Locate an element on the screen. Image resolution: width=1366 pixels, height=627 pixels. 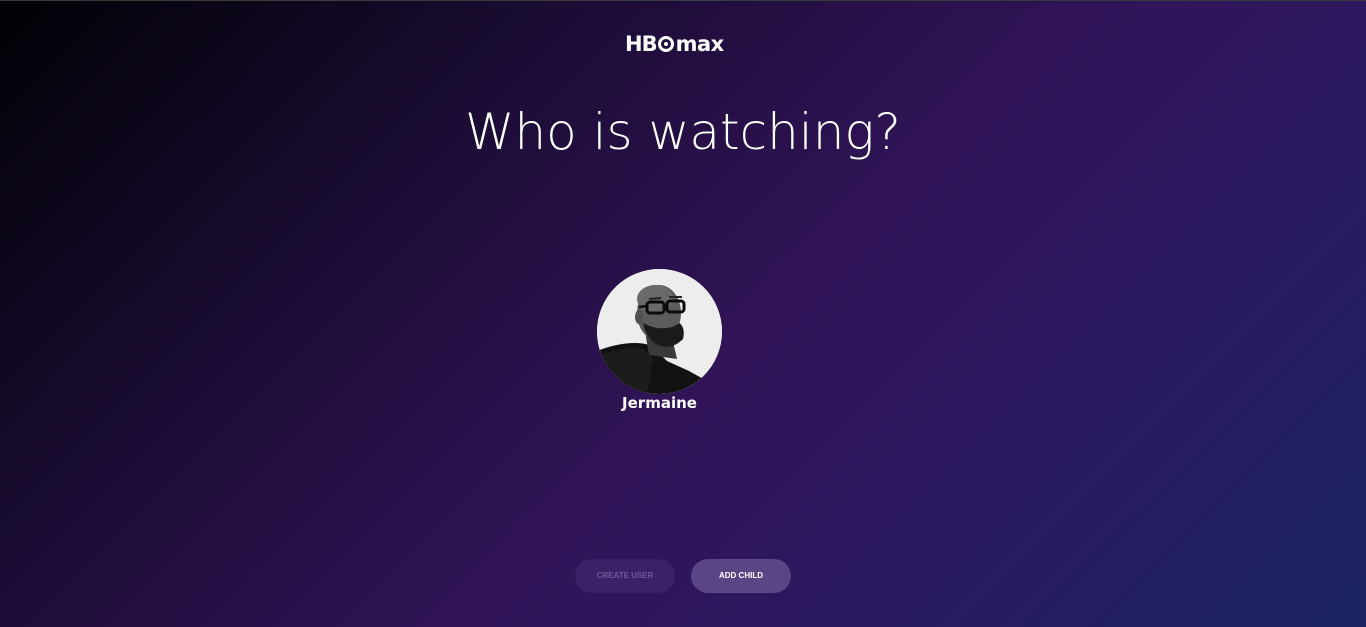
create-user-button: CREATE USER is located at coordinates (625, 576).